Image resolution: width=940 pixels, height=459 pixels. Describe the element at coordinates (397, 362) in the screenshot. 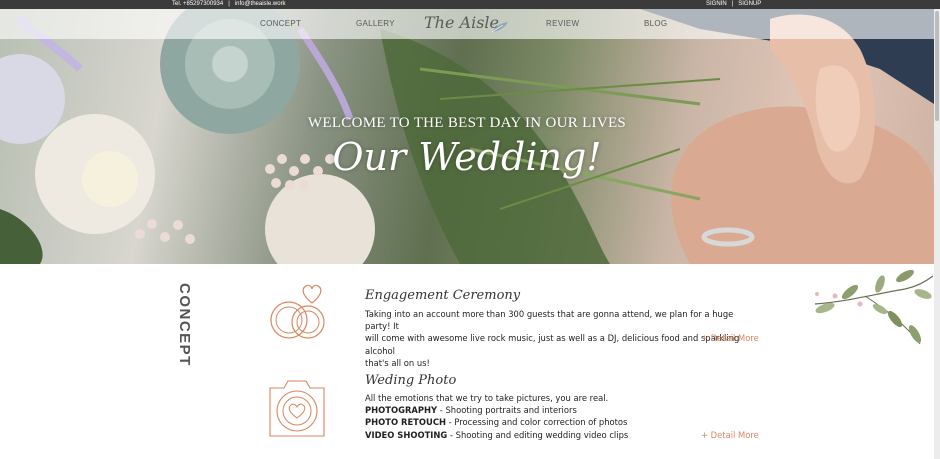

I see `description-line: that's all on us!` at that location.